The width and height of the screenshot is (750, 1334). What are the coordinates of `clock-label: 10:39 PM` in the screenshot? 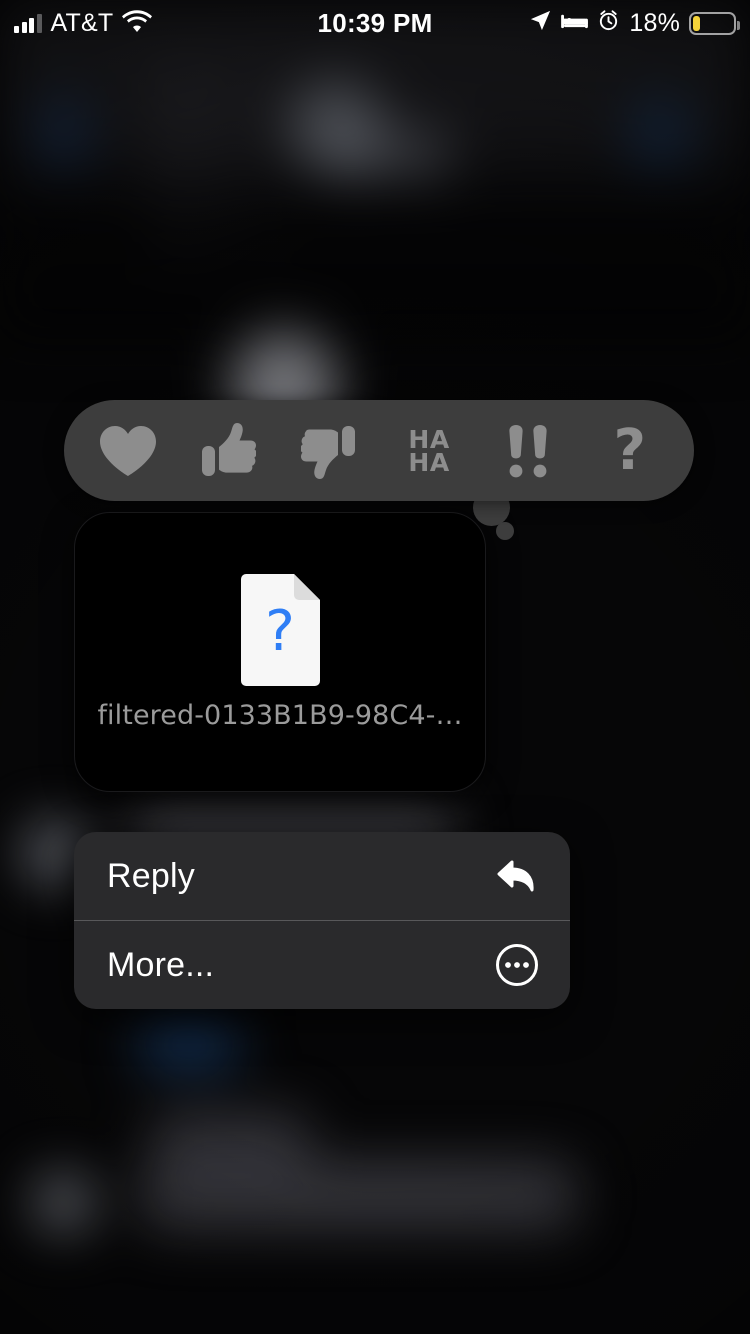 It's located at (375, 22).